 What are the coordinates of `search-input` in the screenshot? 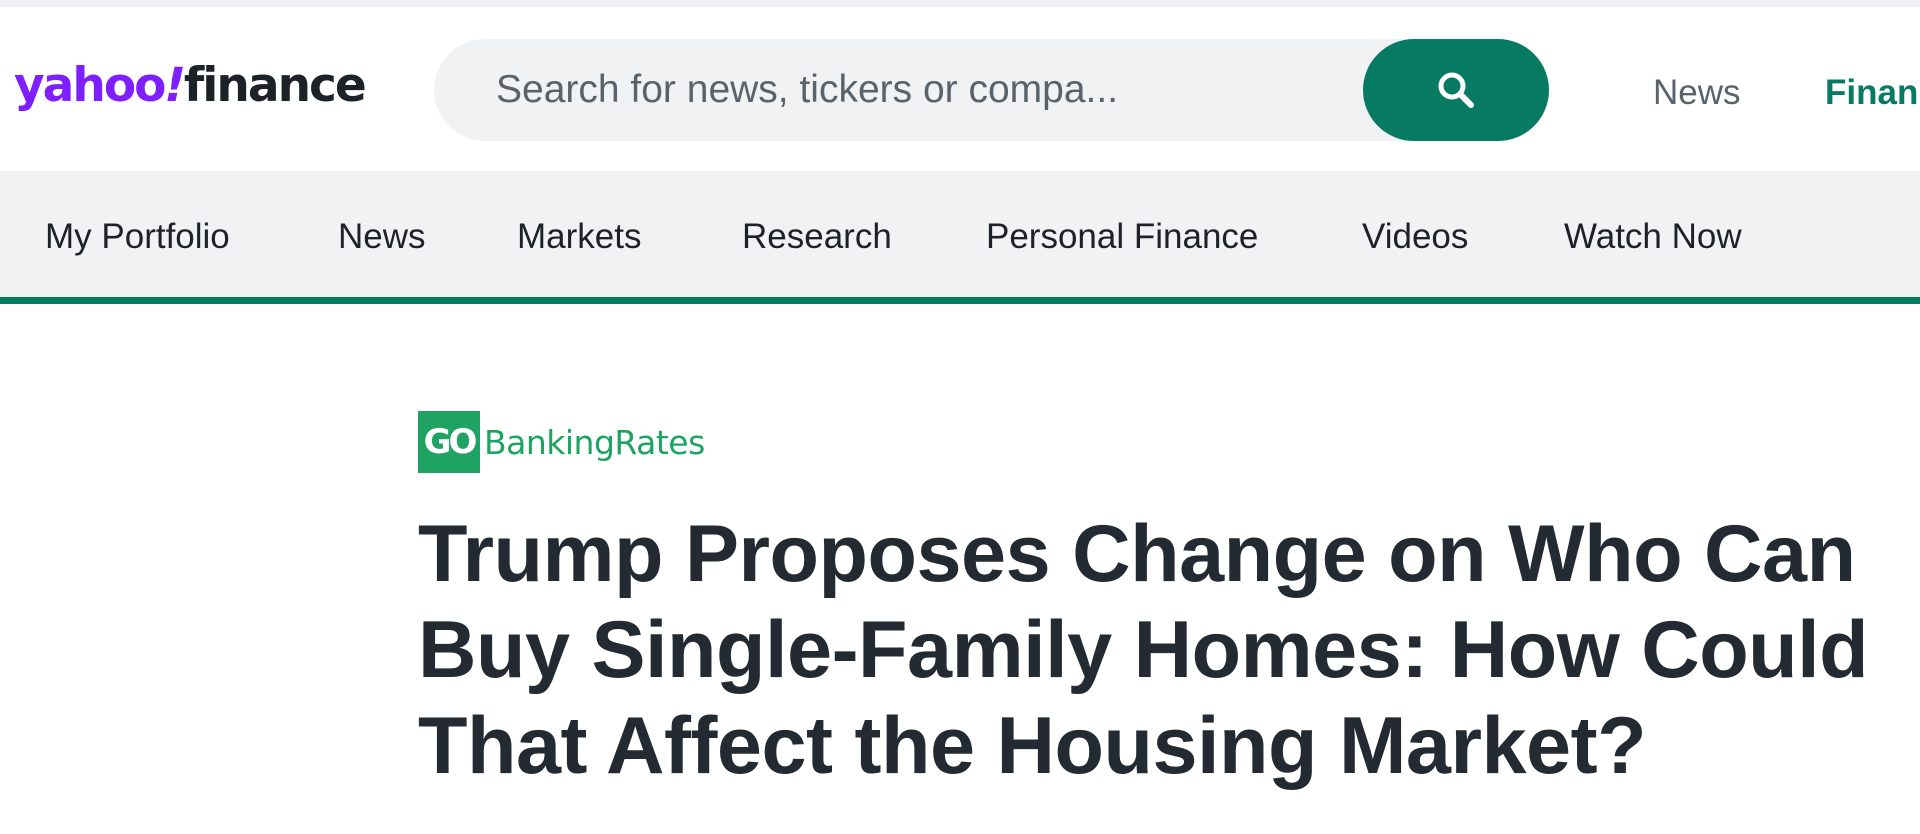 It's located at (974, 90).